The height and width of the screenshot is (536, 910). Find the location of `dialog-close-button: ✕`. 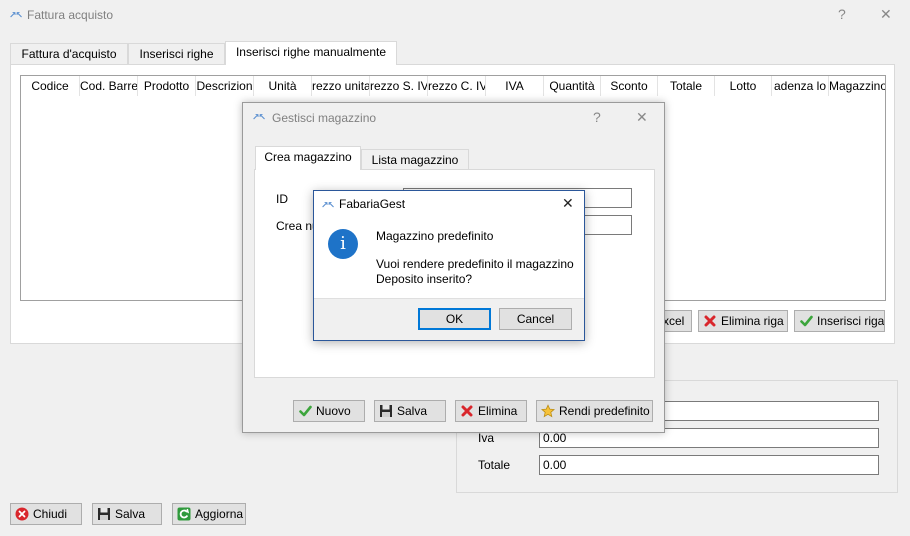

dialog-close-button: ✕ is located at coordinates (642, 117).